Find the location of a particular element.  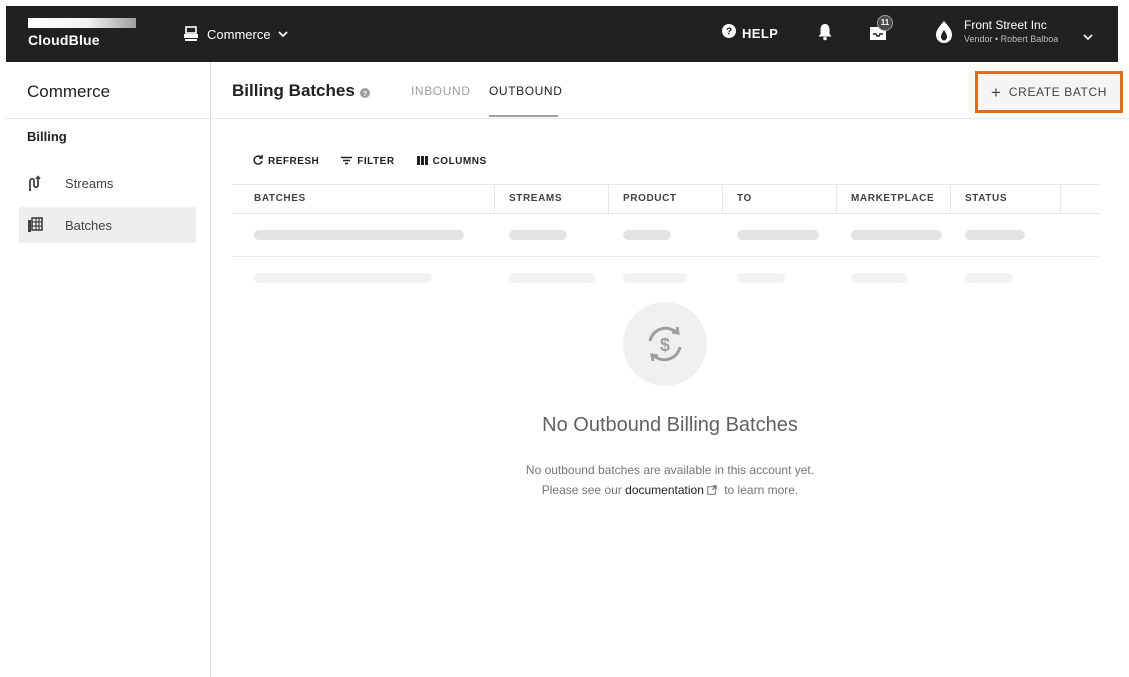

notifications-badge: 11 is located at coordinates (885, 23).